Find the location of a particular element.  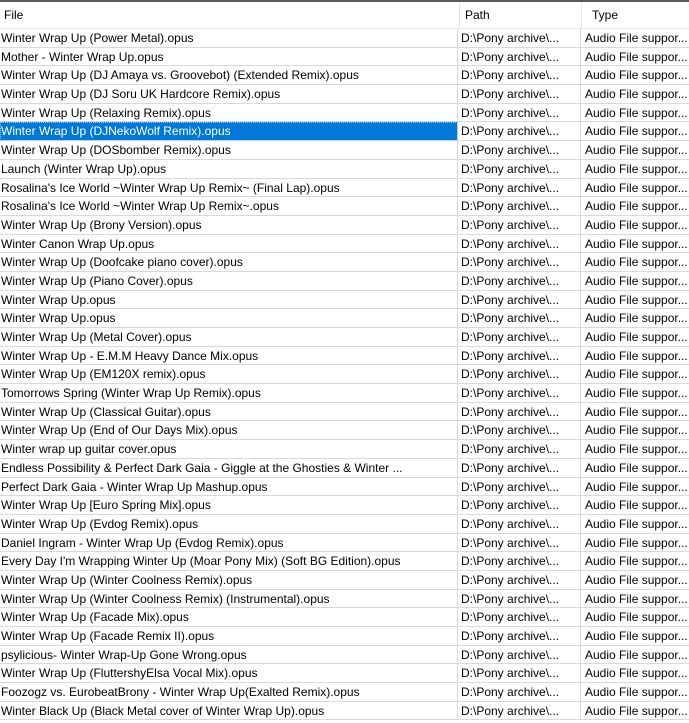

file-cell: Winter Wrap Up (Evdog Remix).opus is located at coordinates (229, 524).